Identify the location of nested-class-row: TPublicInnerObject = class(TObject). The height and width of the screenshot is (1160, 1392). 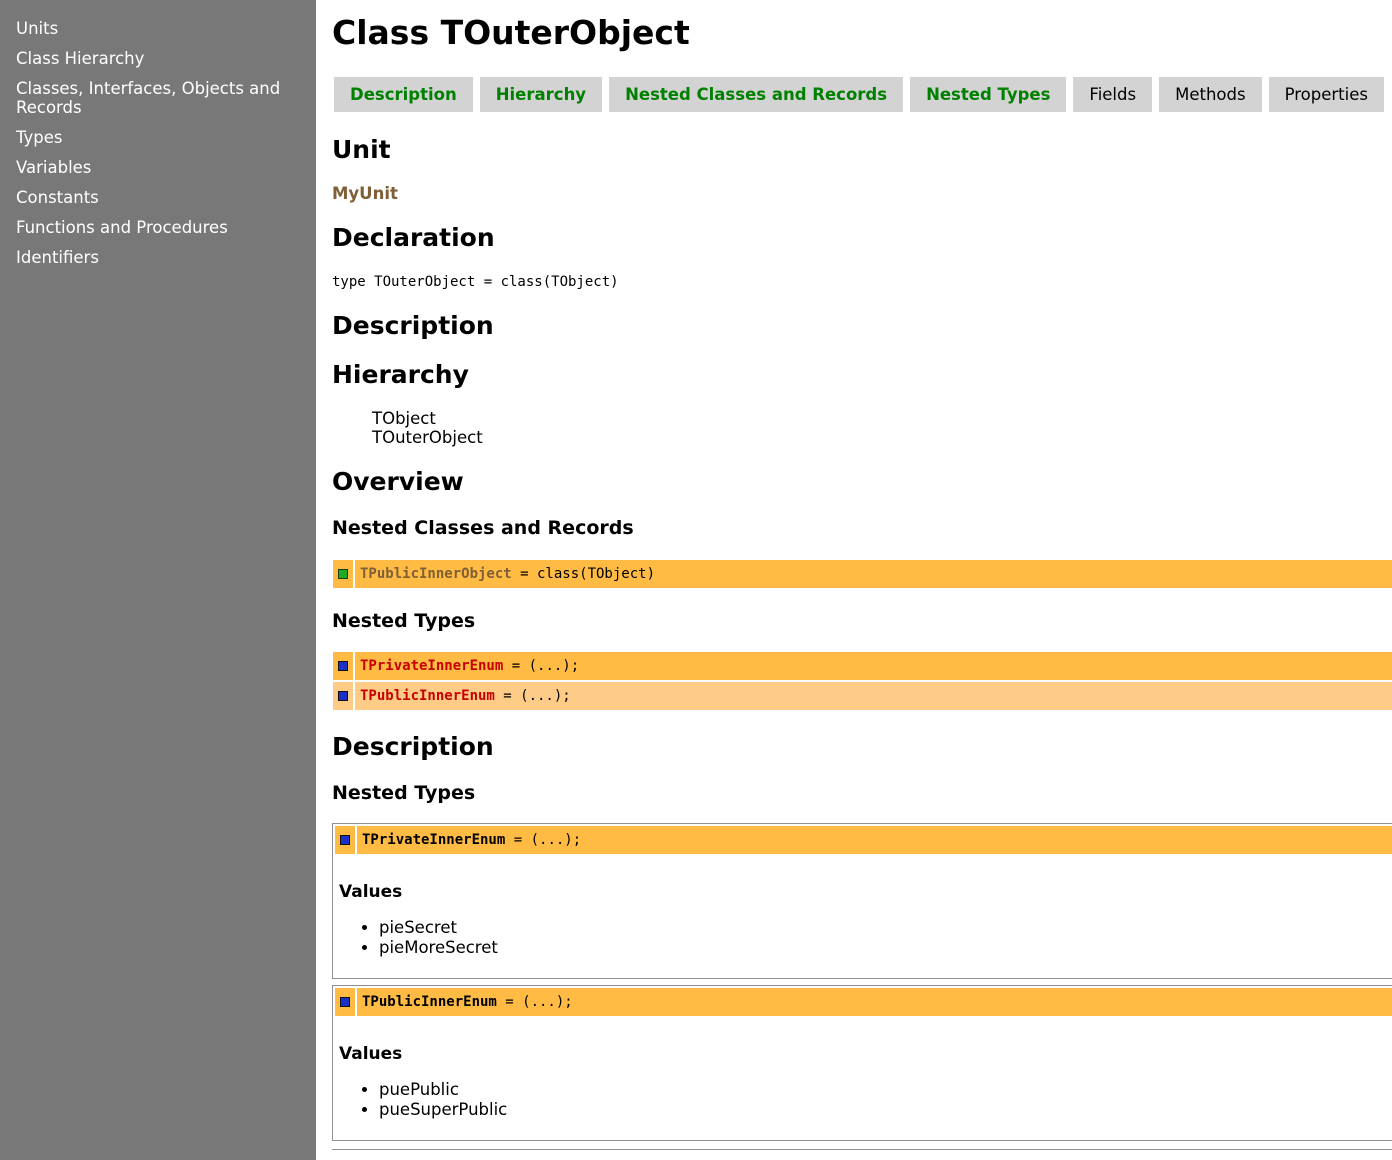
(862, 574).